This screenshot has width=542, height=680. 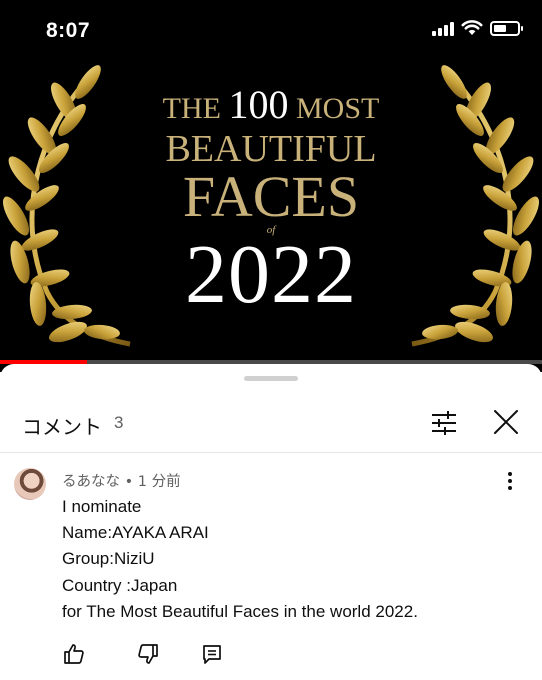 I want to click on thumbs-down-icon, so click(x=148, y=654).